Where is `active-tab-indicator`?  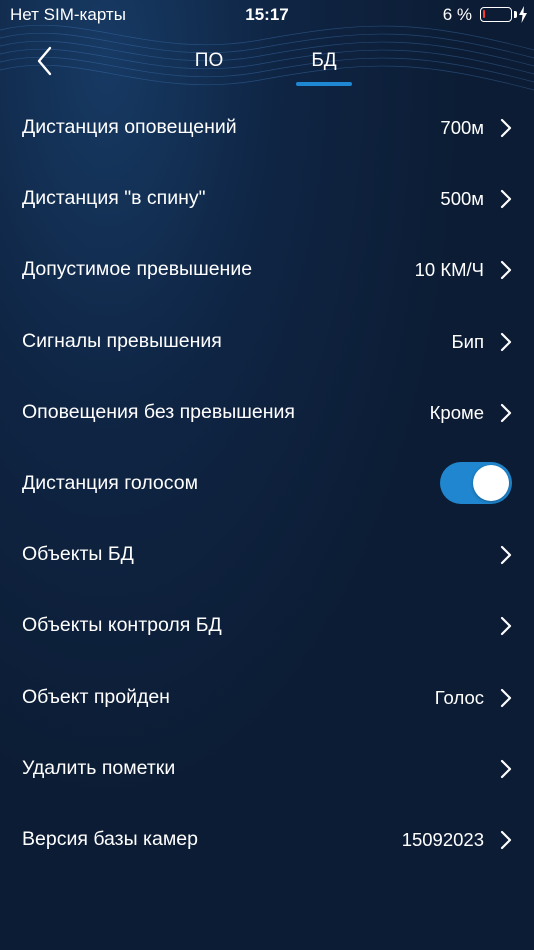
active-tab-indicator is located at coordinates (324, 84).